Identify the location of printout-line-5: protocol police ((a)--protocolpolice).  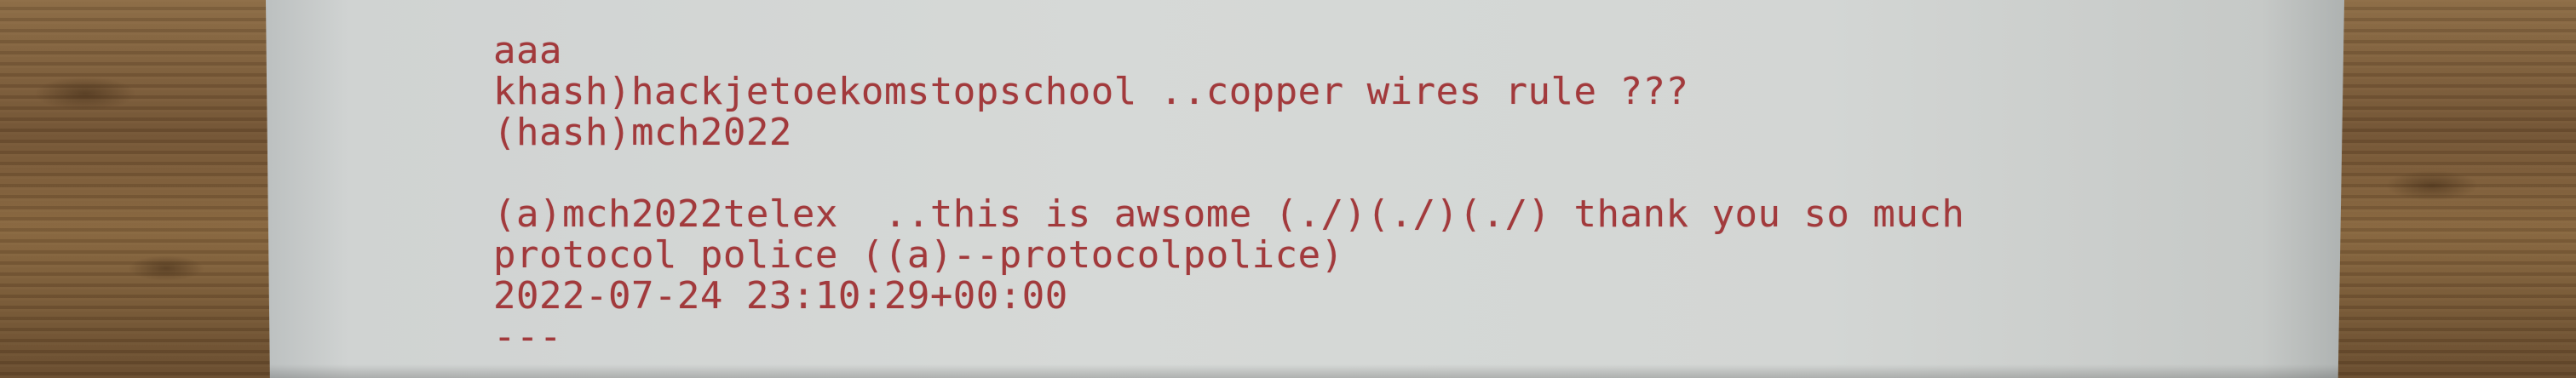
(919, 255).